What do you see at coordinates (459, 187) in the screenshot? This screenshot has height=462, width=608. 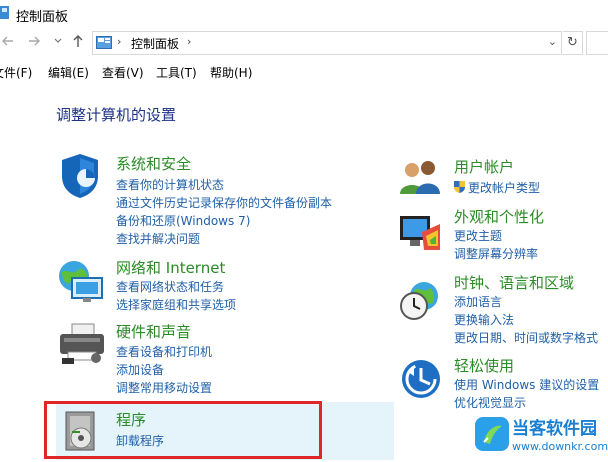 I see `uac-shield-icon` at bounding box center [459, 187].